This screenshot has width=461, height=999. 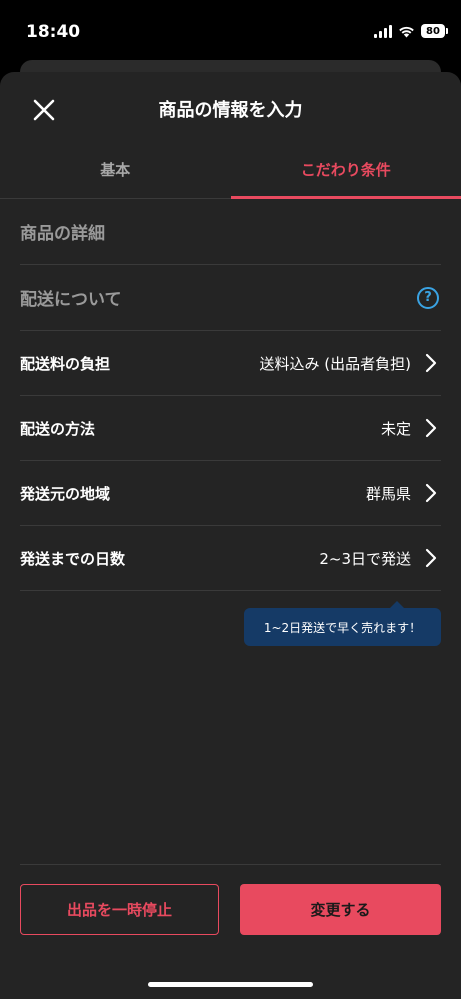 What do you see at coordinates (230, 232) in the screenshot?
I see `section-product-detail: 商品の詳細` at bounding box center [230, 232].